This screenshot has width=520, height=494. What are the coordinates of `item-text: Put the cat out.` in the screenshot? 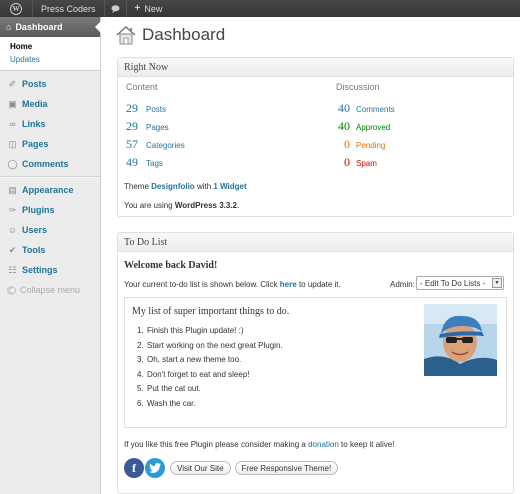 It's located at (174, 388).